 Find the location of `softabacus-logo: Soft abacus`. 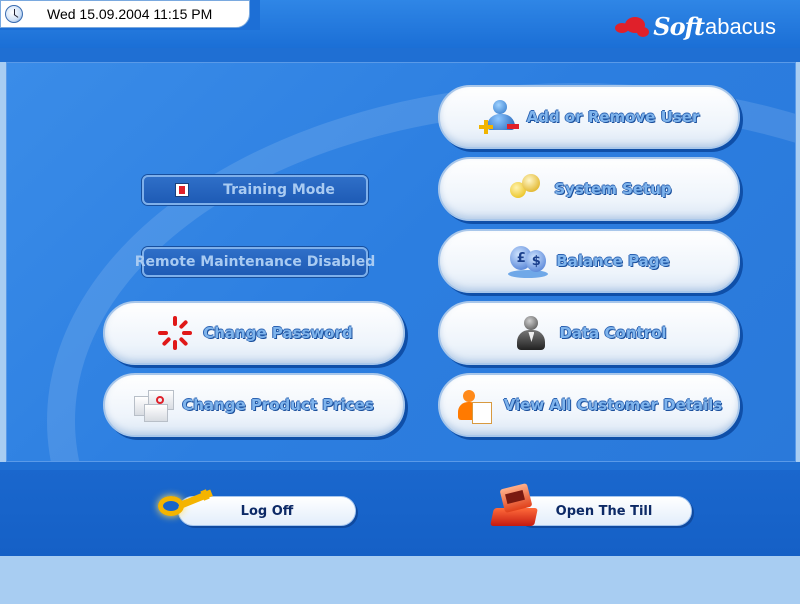

softabacus-logo: Soft abacus is located at coordinates (695, 26).